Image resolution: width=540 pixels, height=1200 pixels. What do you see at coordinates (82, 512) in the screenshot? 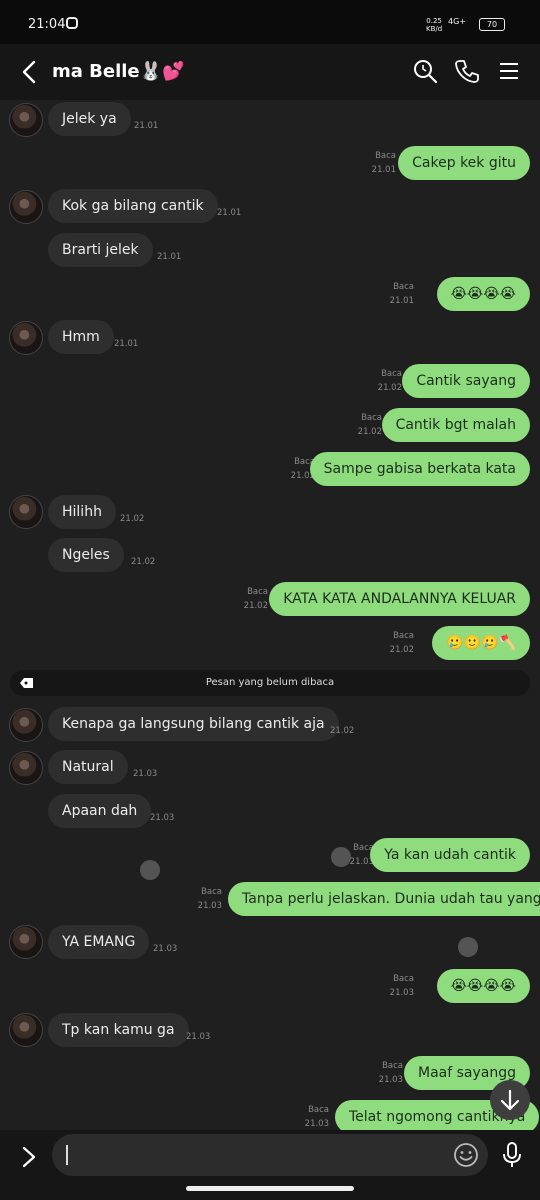
I see `message-incoming: Hilihh` at bounding box center [82, 512].